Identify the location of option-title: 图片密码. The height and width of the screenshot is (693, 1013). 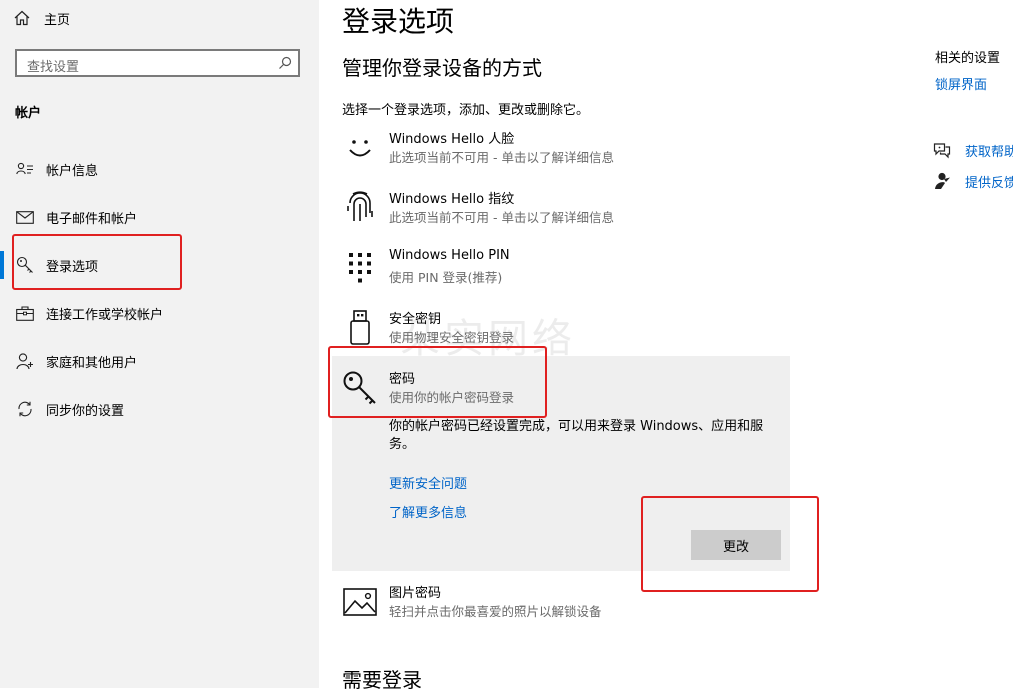
(415, 593).